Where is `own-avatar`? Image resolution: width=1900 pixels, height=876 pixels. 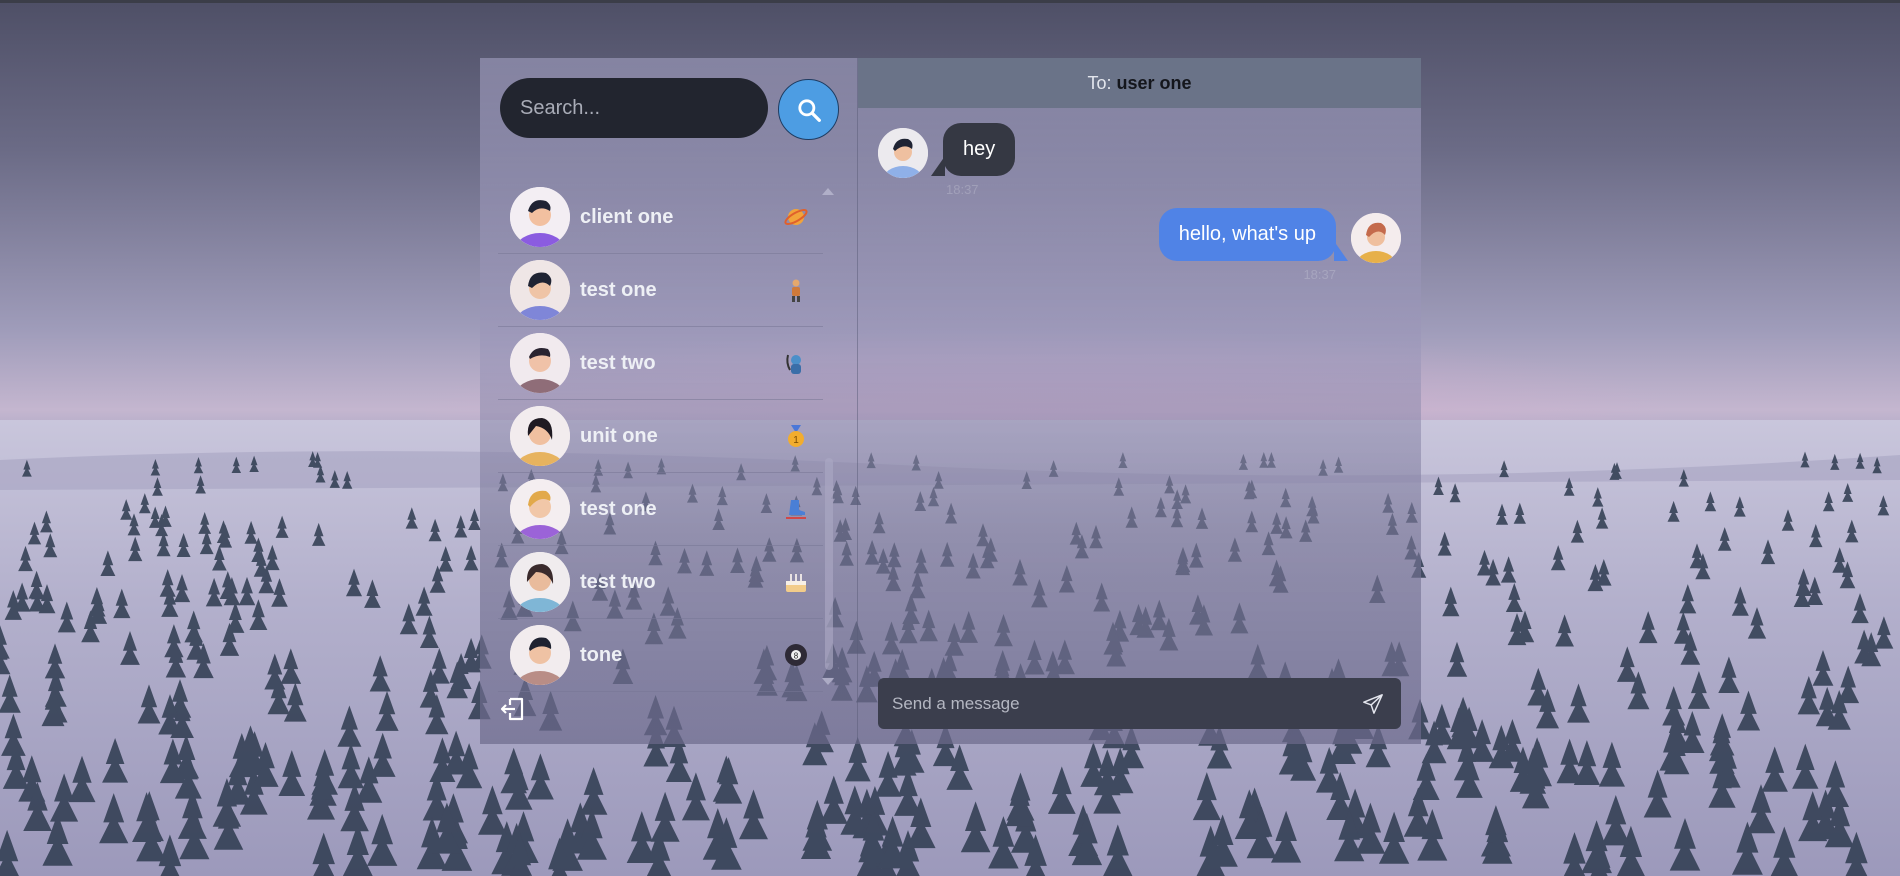
own-avatar is located at coordinates (1376, 238).